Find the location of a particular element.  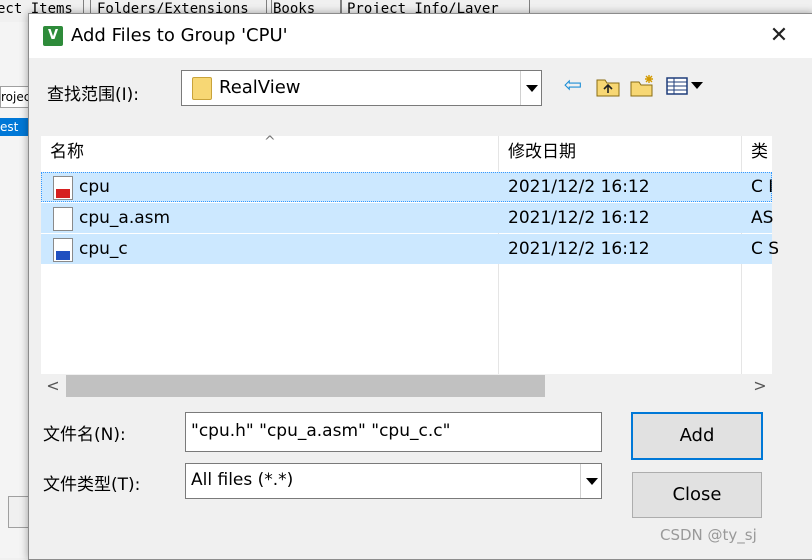

column-header-modified: 修改日期 is located at coordinates (542, 152).